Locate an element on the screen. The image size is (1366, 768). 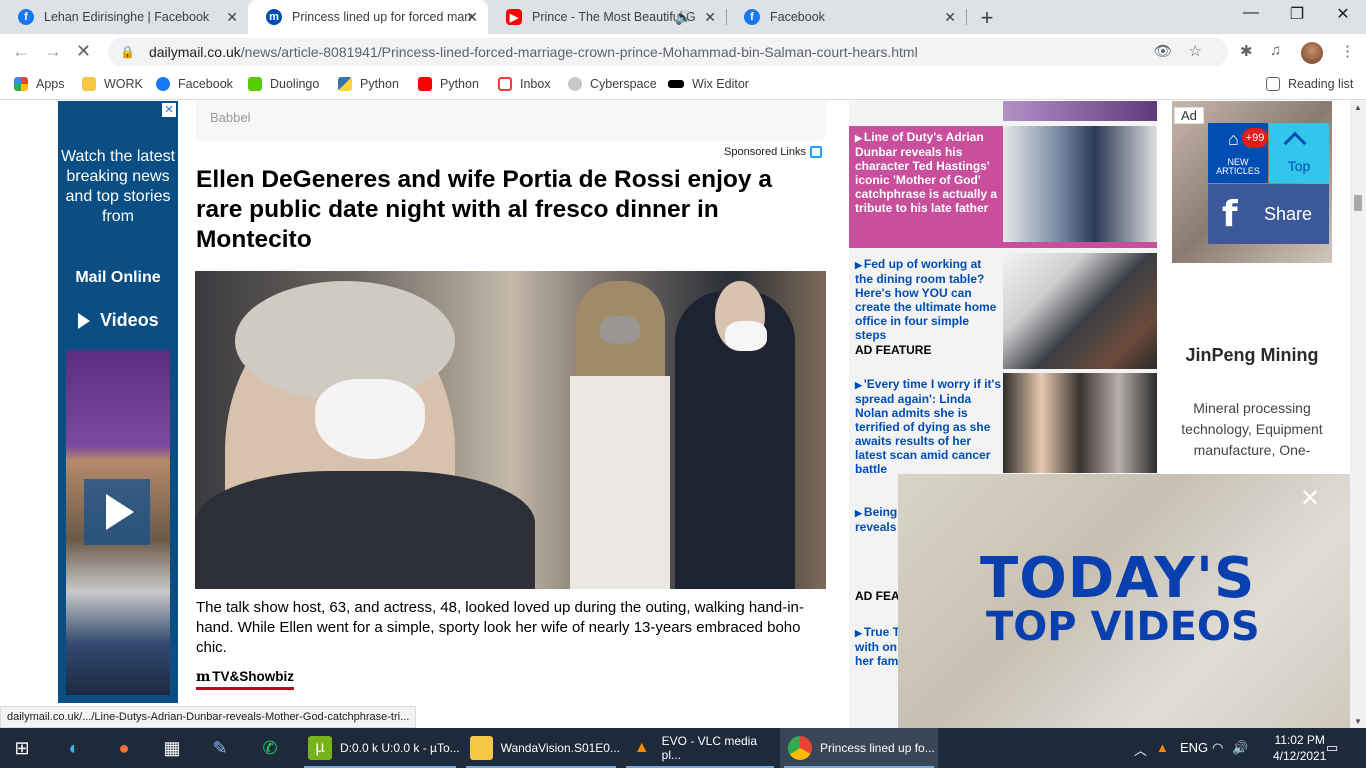
bookmark-label: Apps is located at coordinates (50, 84).